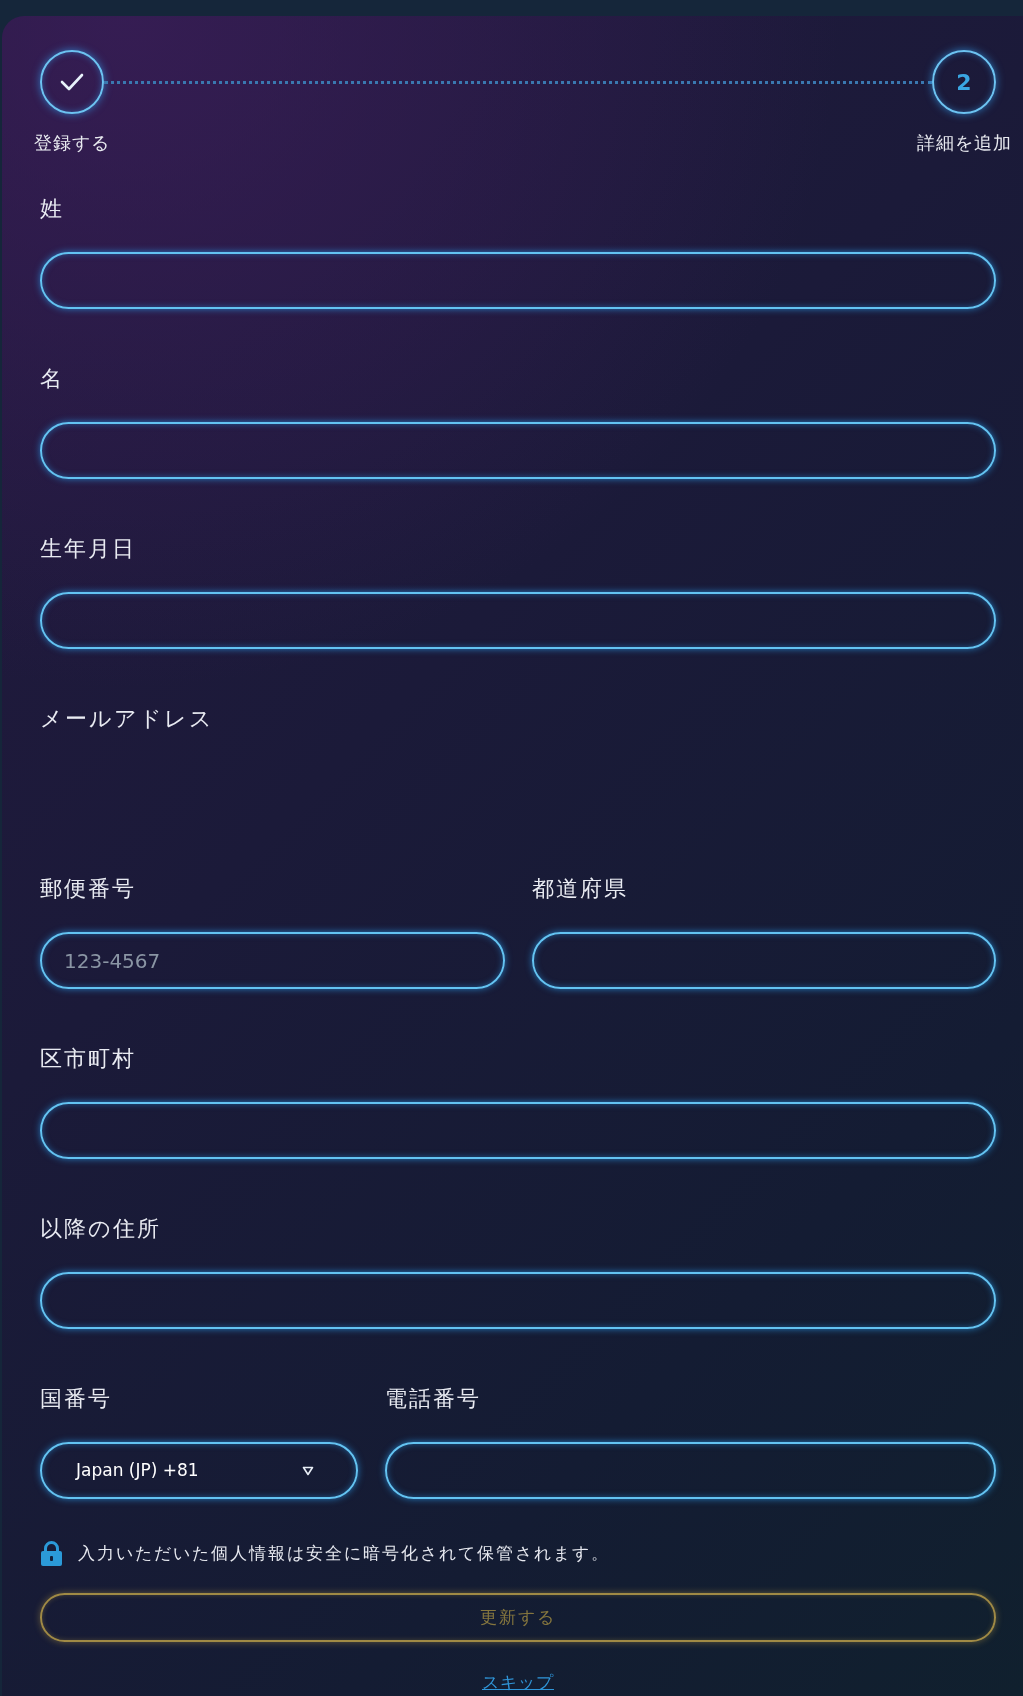  Describe the element at coordinates (52, 379) in the screenshot. I see `field-label: 名` at that location.